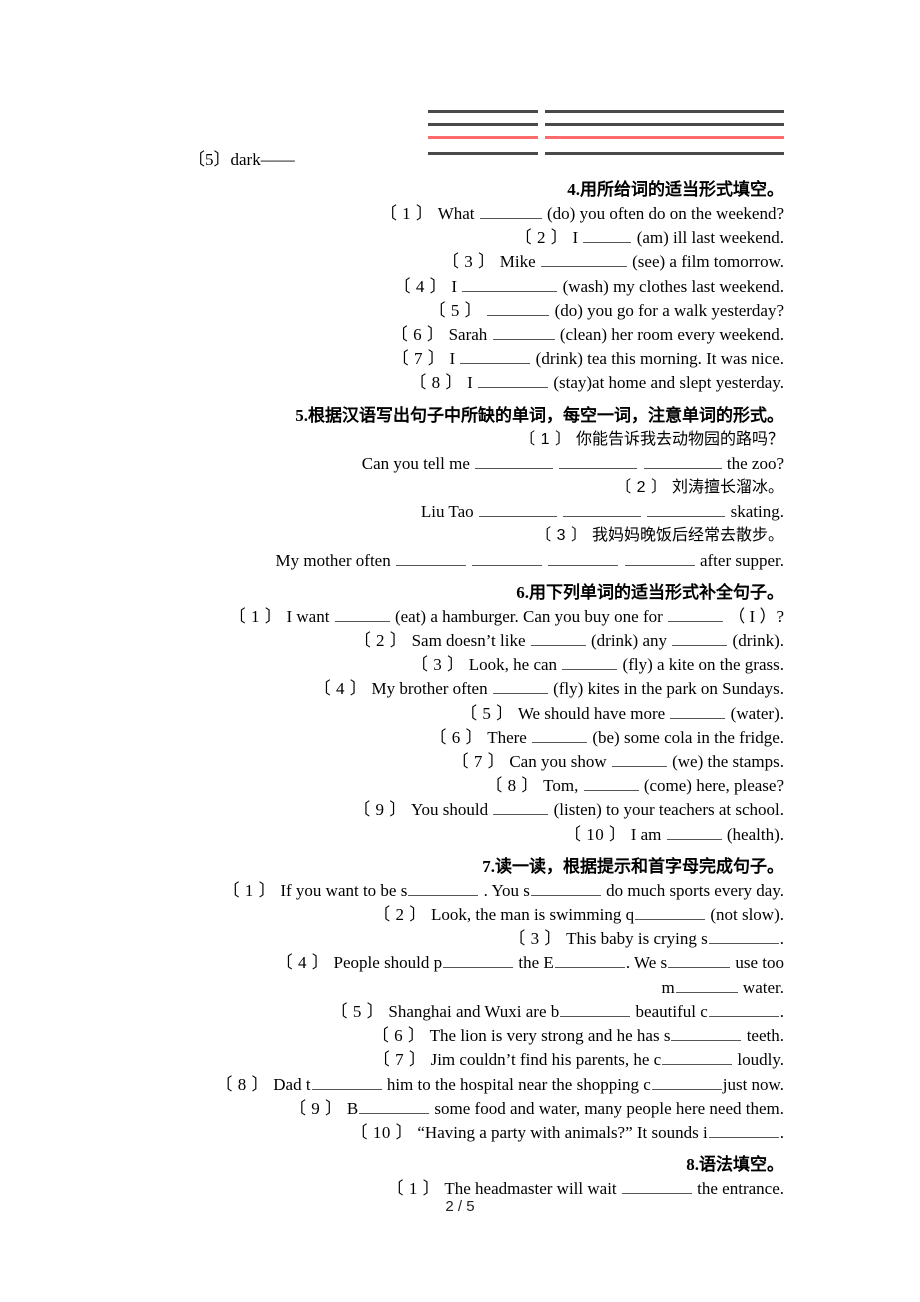 Image resolution: width=920 pixels, height=1302 pixels. I want to click on page-number-footer: 2 / 5, so click(460, 1206).